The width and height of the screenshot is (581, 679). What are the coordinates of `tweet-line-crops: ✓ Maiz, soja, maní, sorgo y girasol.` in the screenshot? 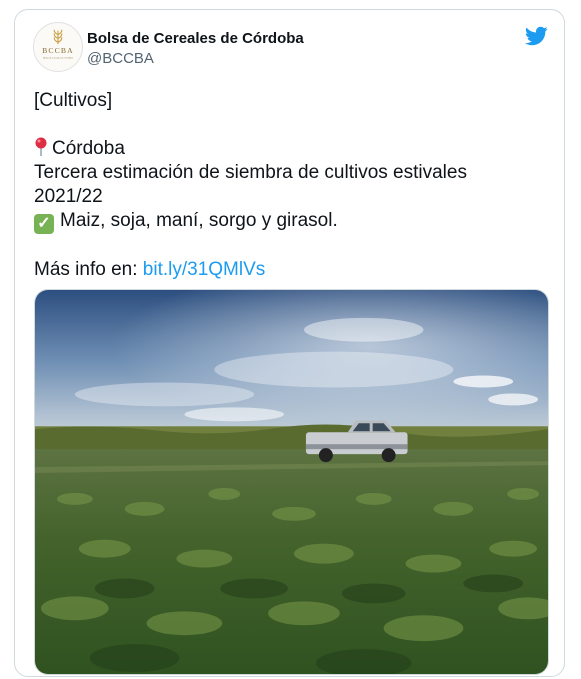 It's located at (284, 221).